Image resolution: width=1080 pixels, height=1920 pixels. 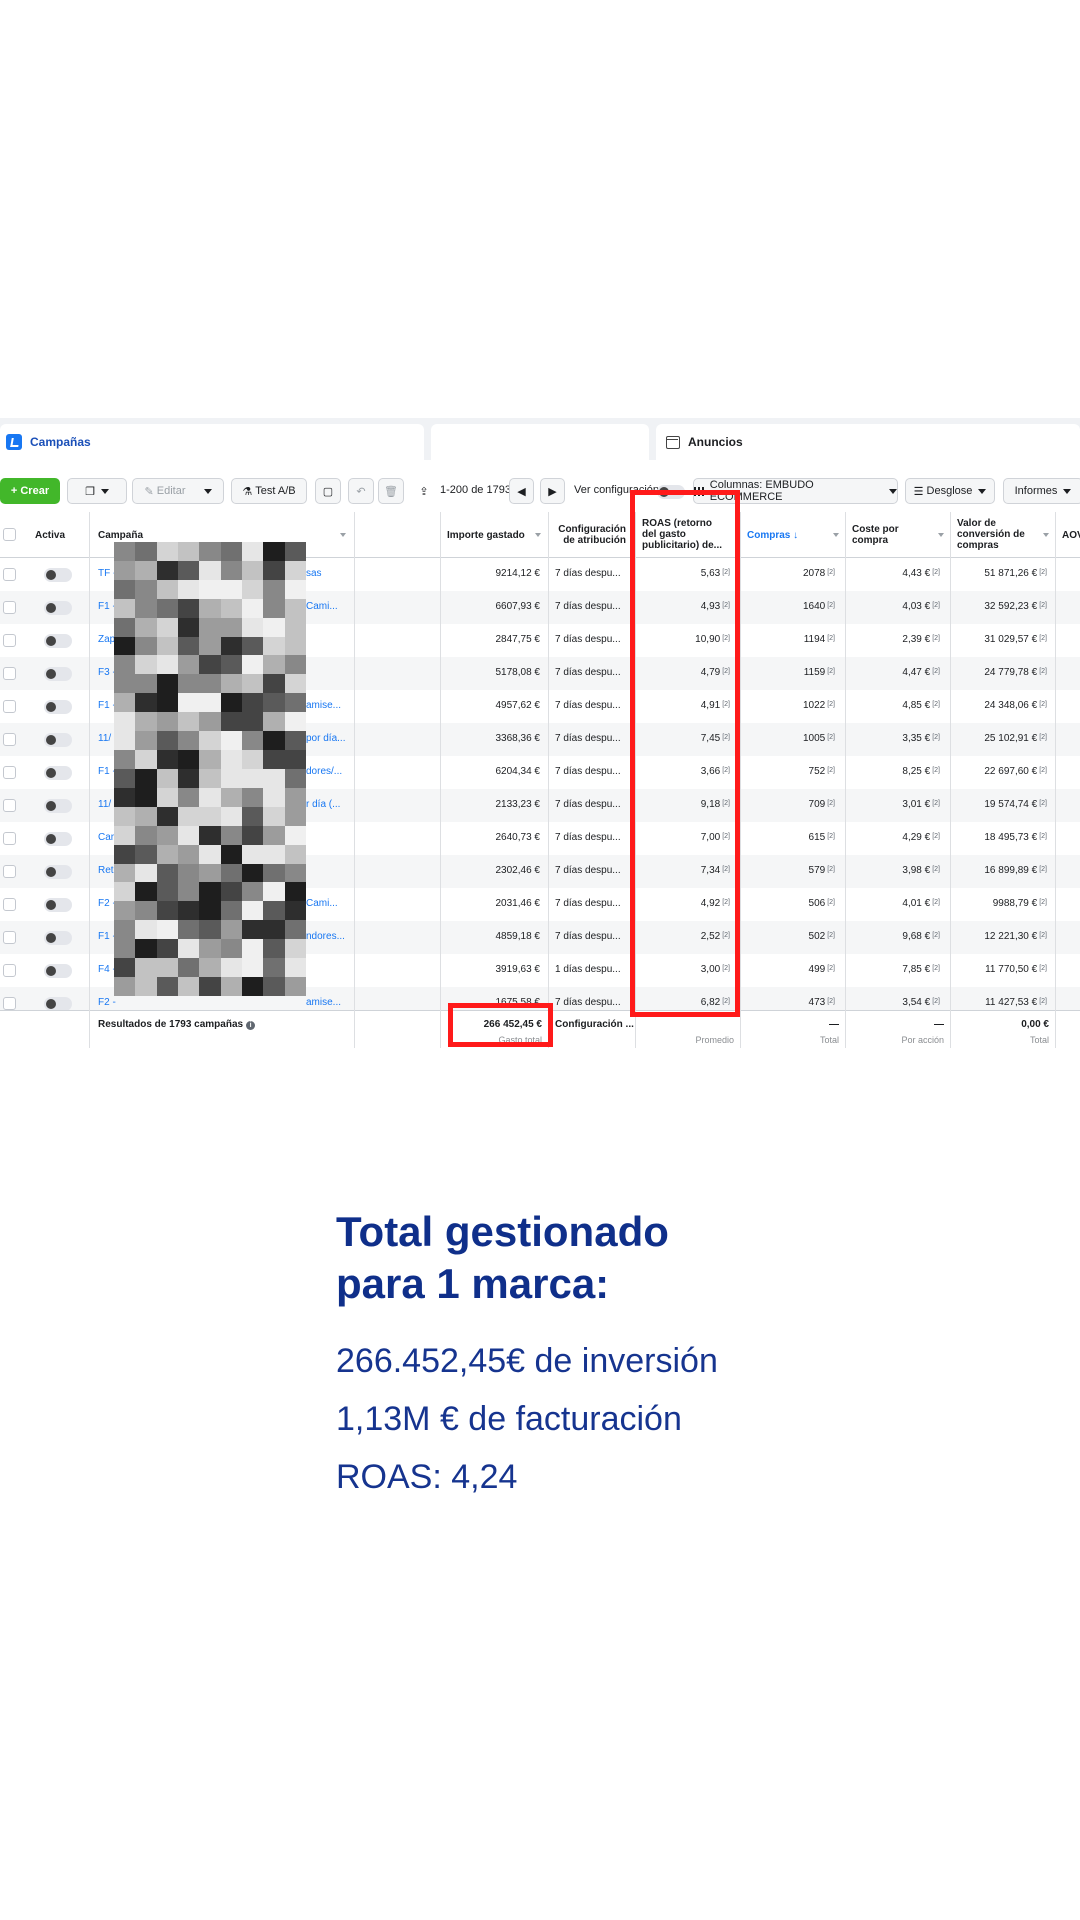 I want to click on campaign-name-prefix: Ret, so click(x=106, y=870).